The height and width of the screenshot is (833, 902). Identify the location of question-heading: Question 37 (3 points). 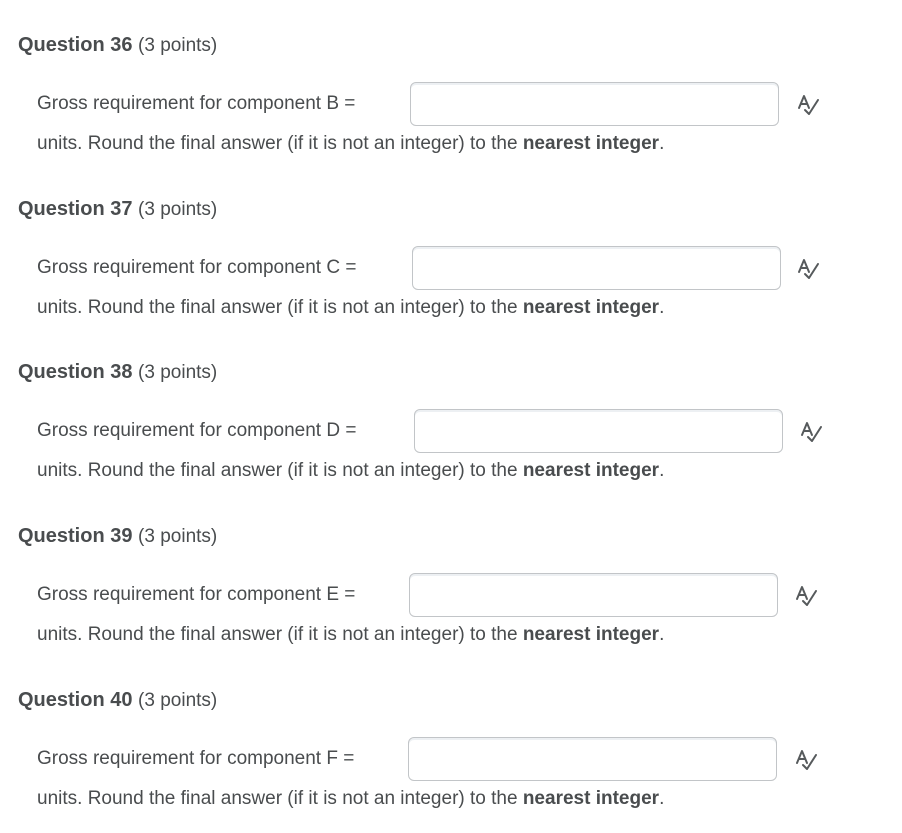
(117, 209).